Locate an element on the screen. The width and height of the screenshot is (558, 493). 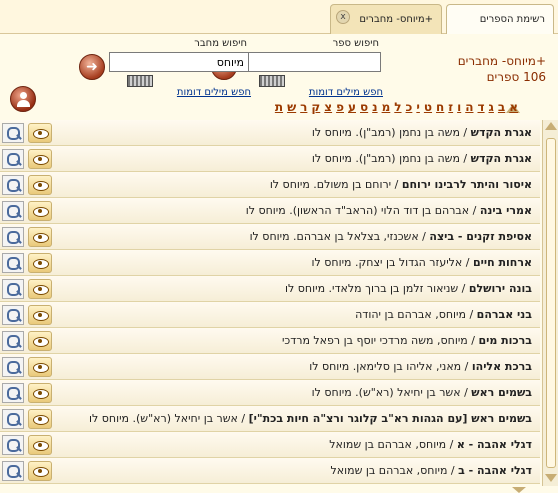
book-title: ארחות חיים is located at coordinates (502, 262).